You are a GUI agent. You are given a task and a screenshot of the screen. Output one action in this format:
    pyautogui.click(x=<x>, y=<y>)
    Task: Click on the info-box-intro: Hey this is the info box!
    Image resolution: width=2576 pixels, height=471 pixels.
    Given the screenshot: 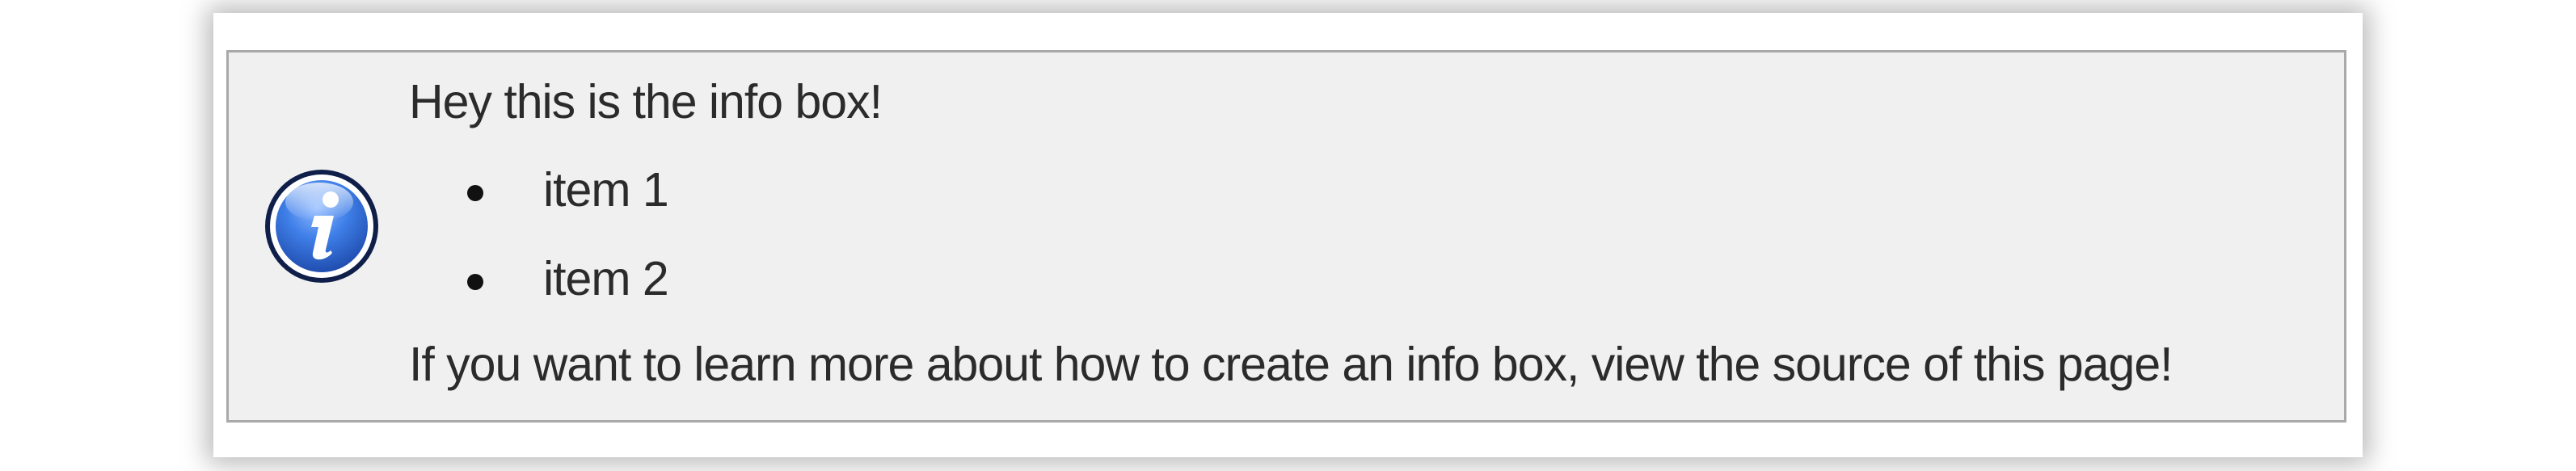 What is the action you would take?
    pyautogui.click(x=646, y=101)
    